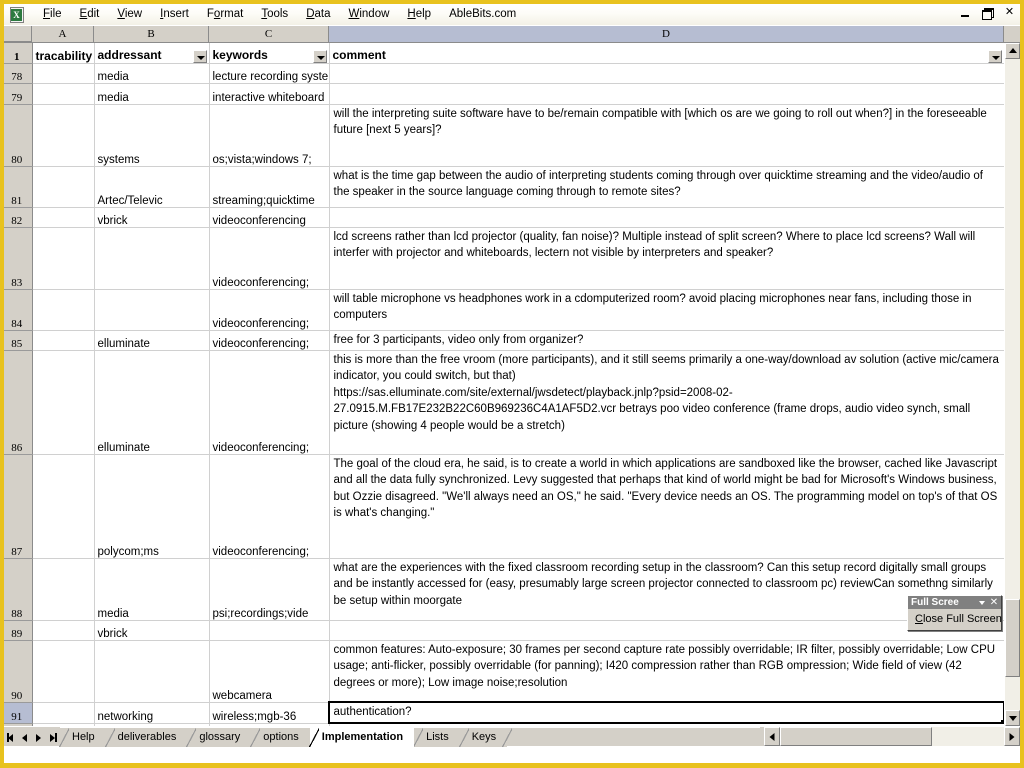 The height and width of the screenshot is (768, 1024). I want to click on vertical-scrollbar, so click(1012, 384).